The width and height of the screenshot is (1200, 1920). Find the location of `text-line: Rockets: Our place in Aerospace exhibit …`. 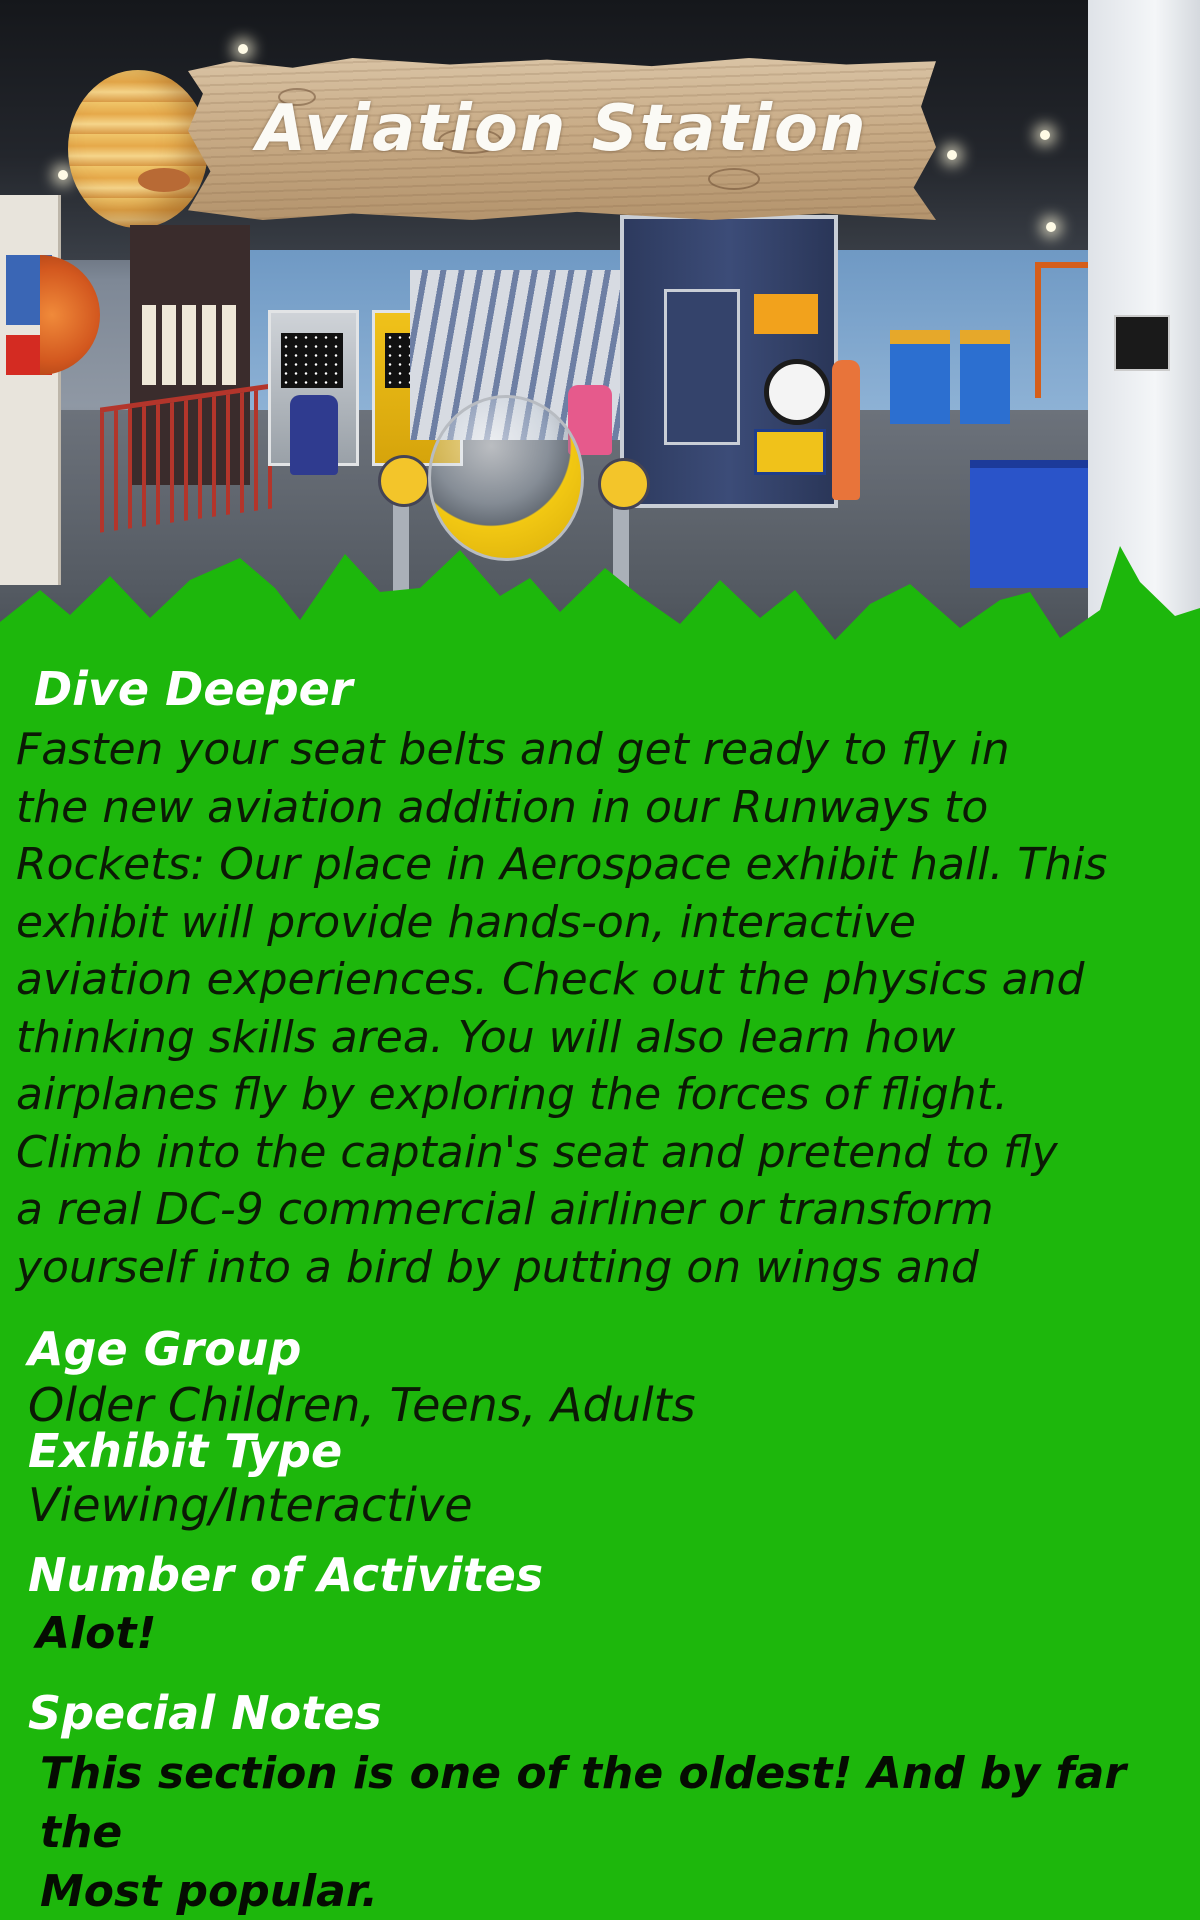

text-line: Rockets: Our place in Aerospace exhibit … is located at coordinates (562, 864).